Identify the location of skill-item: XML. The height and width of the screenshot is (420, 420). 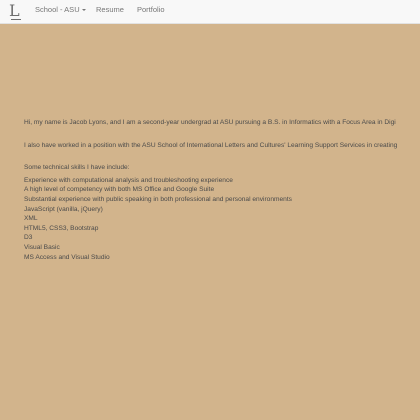
(222, 219).